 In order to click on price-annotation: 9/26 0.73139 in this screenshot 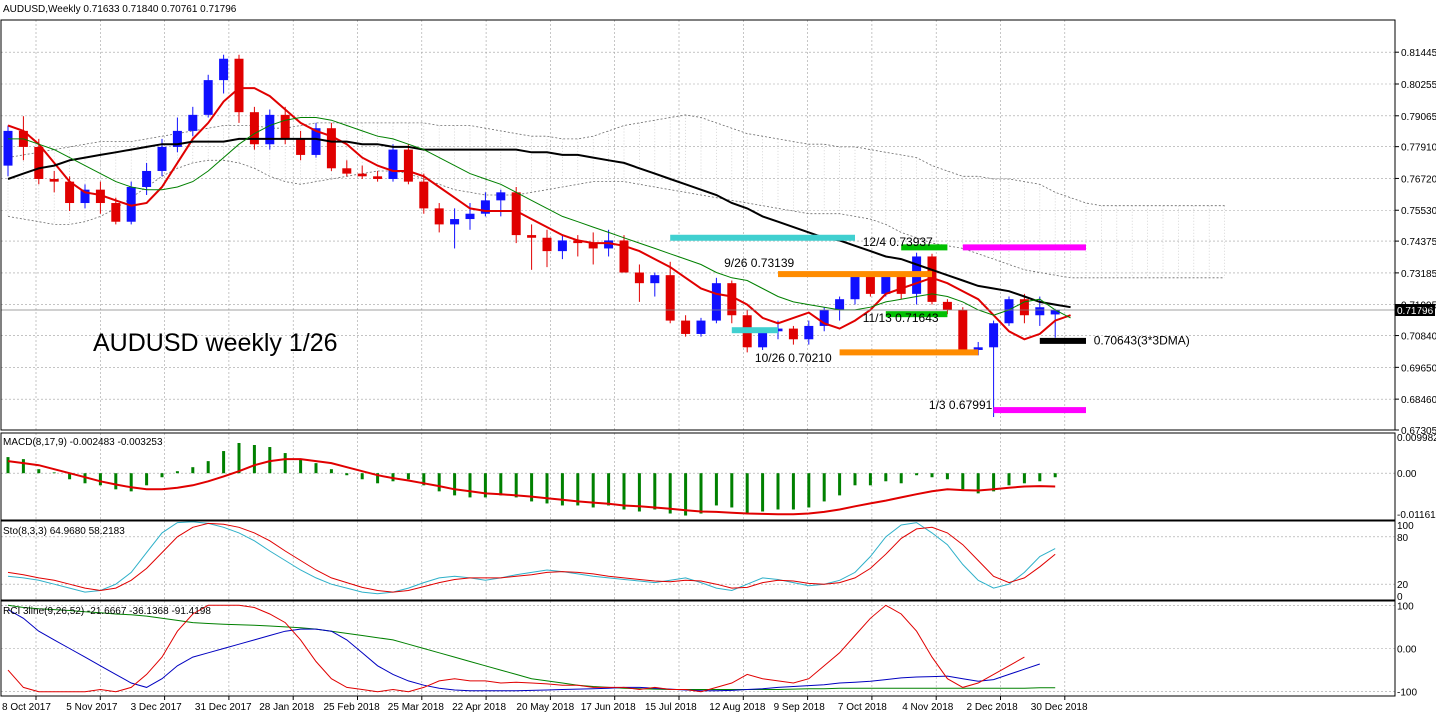, I will do `click(759, 263)`.